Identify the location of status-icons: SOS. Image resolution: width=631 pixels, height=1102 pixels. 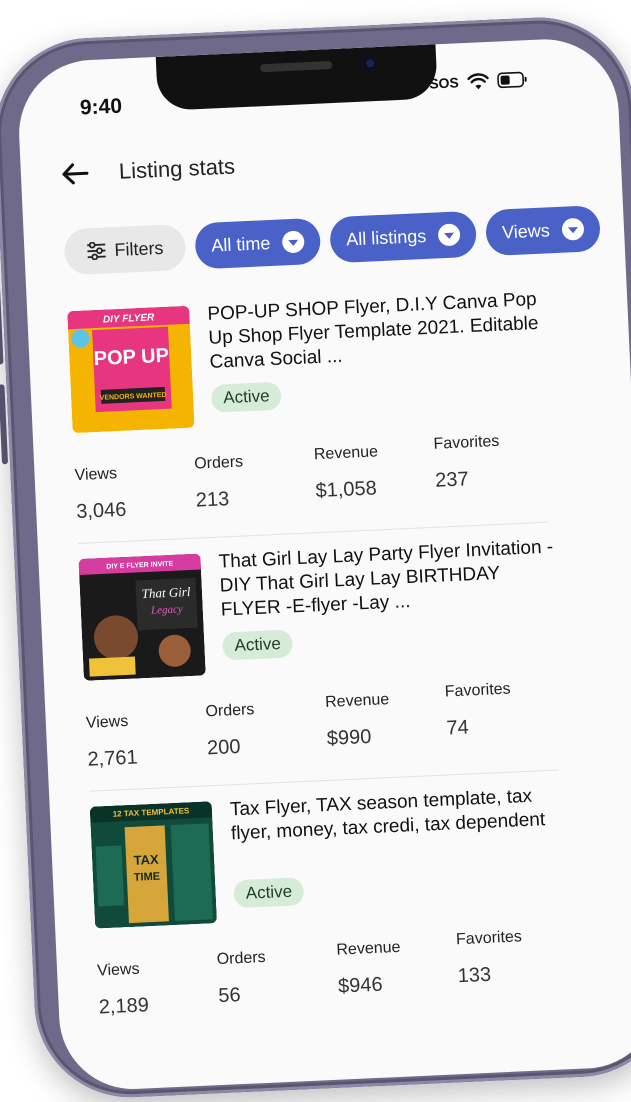
(478, 81).